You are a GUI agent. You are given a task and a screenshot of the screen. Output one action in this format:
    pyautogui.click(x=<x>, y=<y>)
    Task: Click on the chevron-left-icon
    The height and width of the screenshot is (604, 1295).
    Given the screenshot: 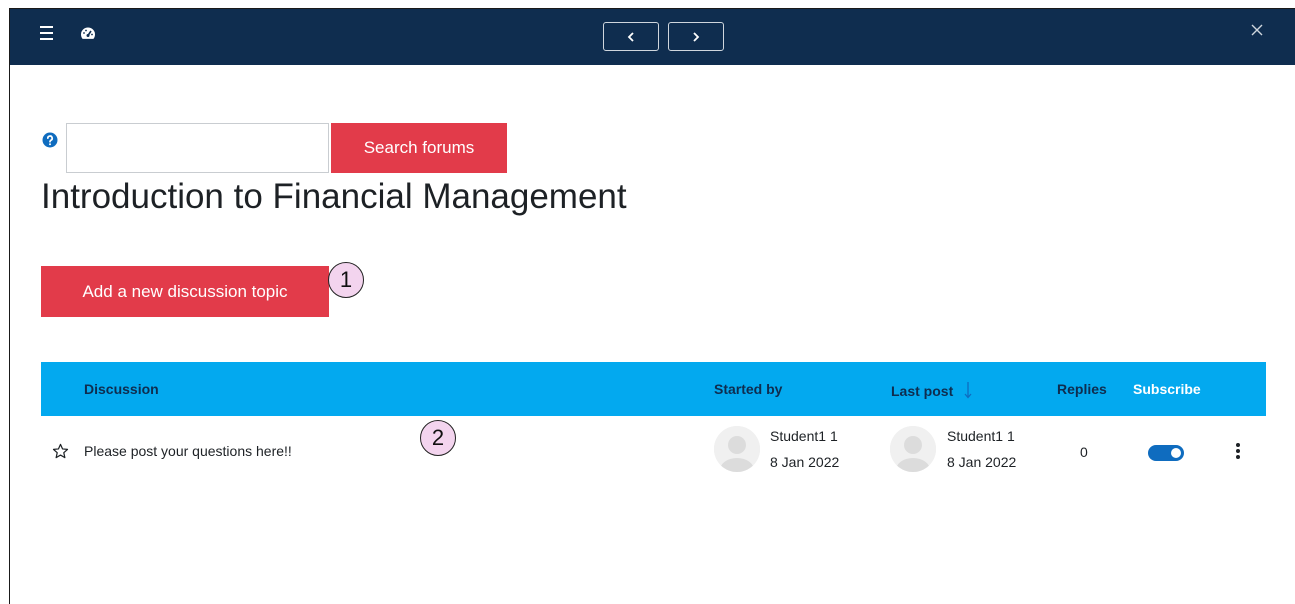 What is the action you would take?
    pyautogui.click(x=630, y=36)
    